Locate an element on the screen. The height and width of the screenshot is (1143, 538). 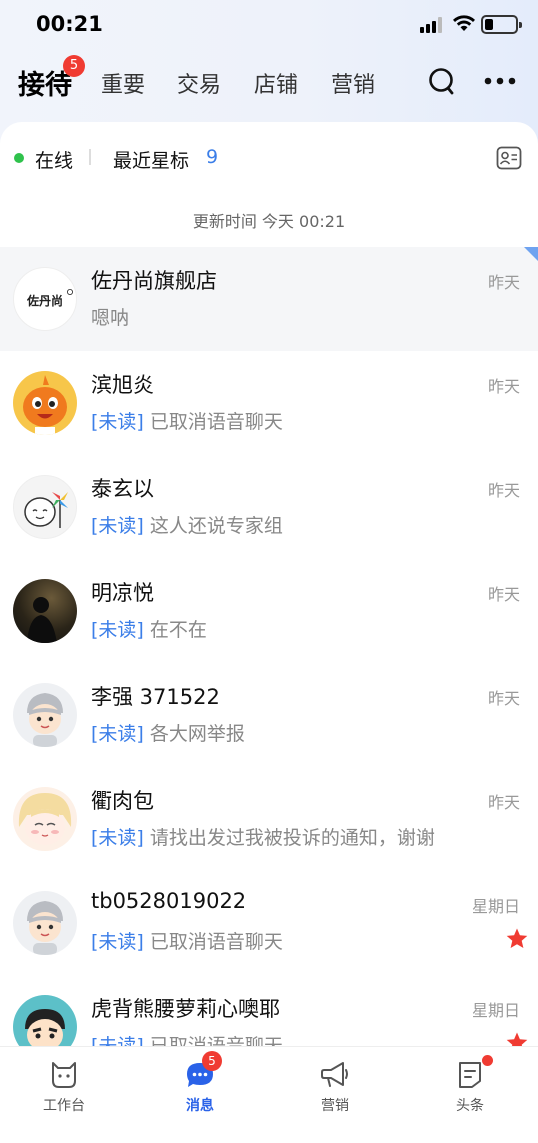
update-time: 更新时间 今天 00:21 is located at coordinates (269, 221).